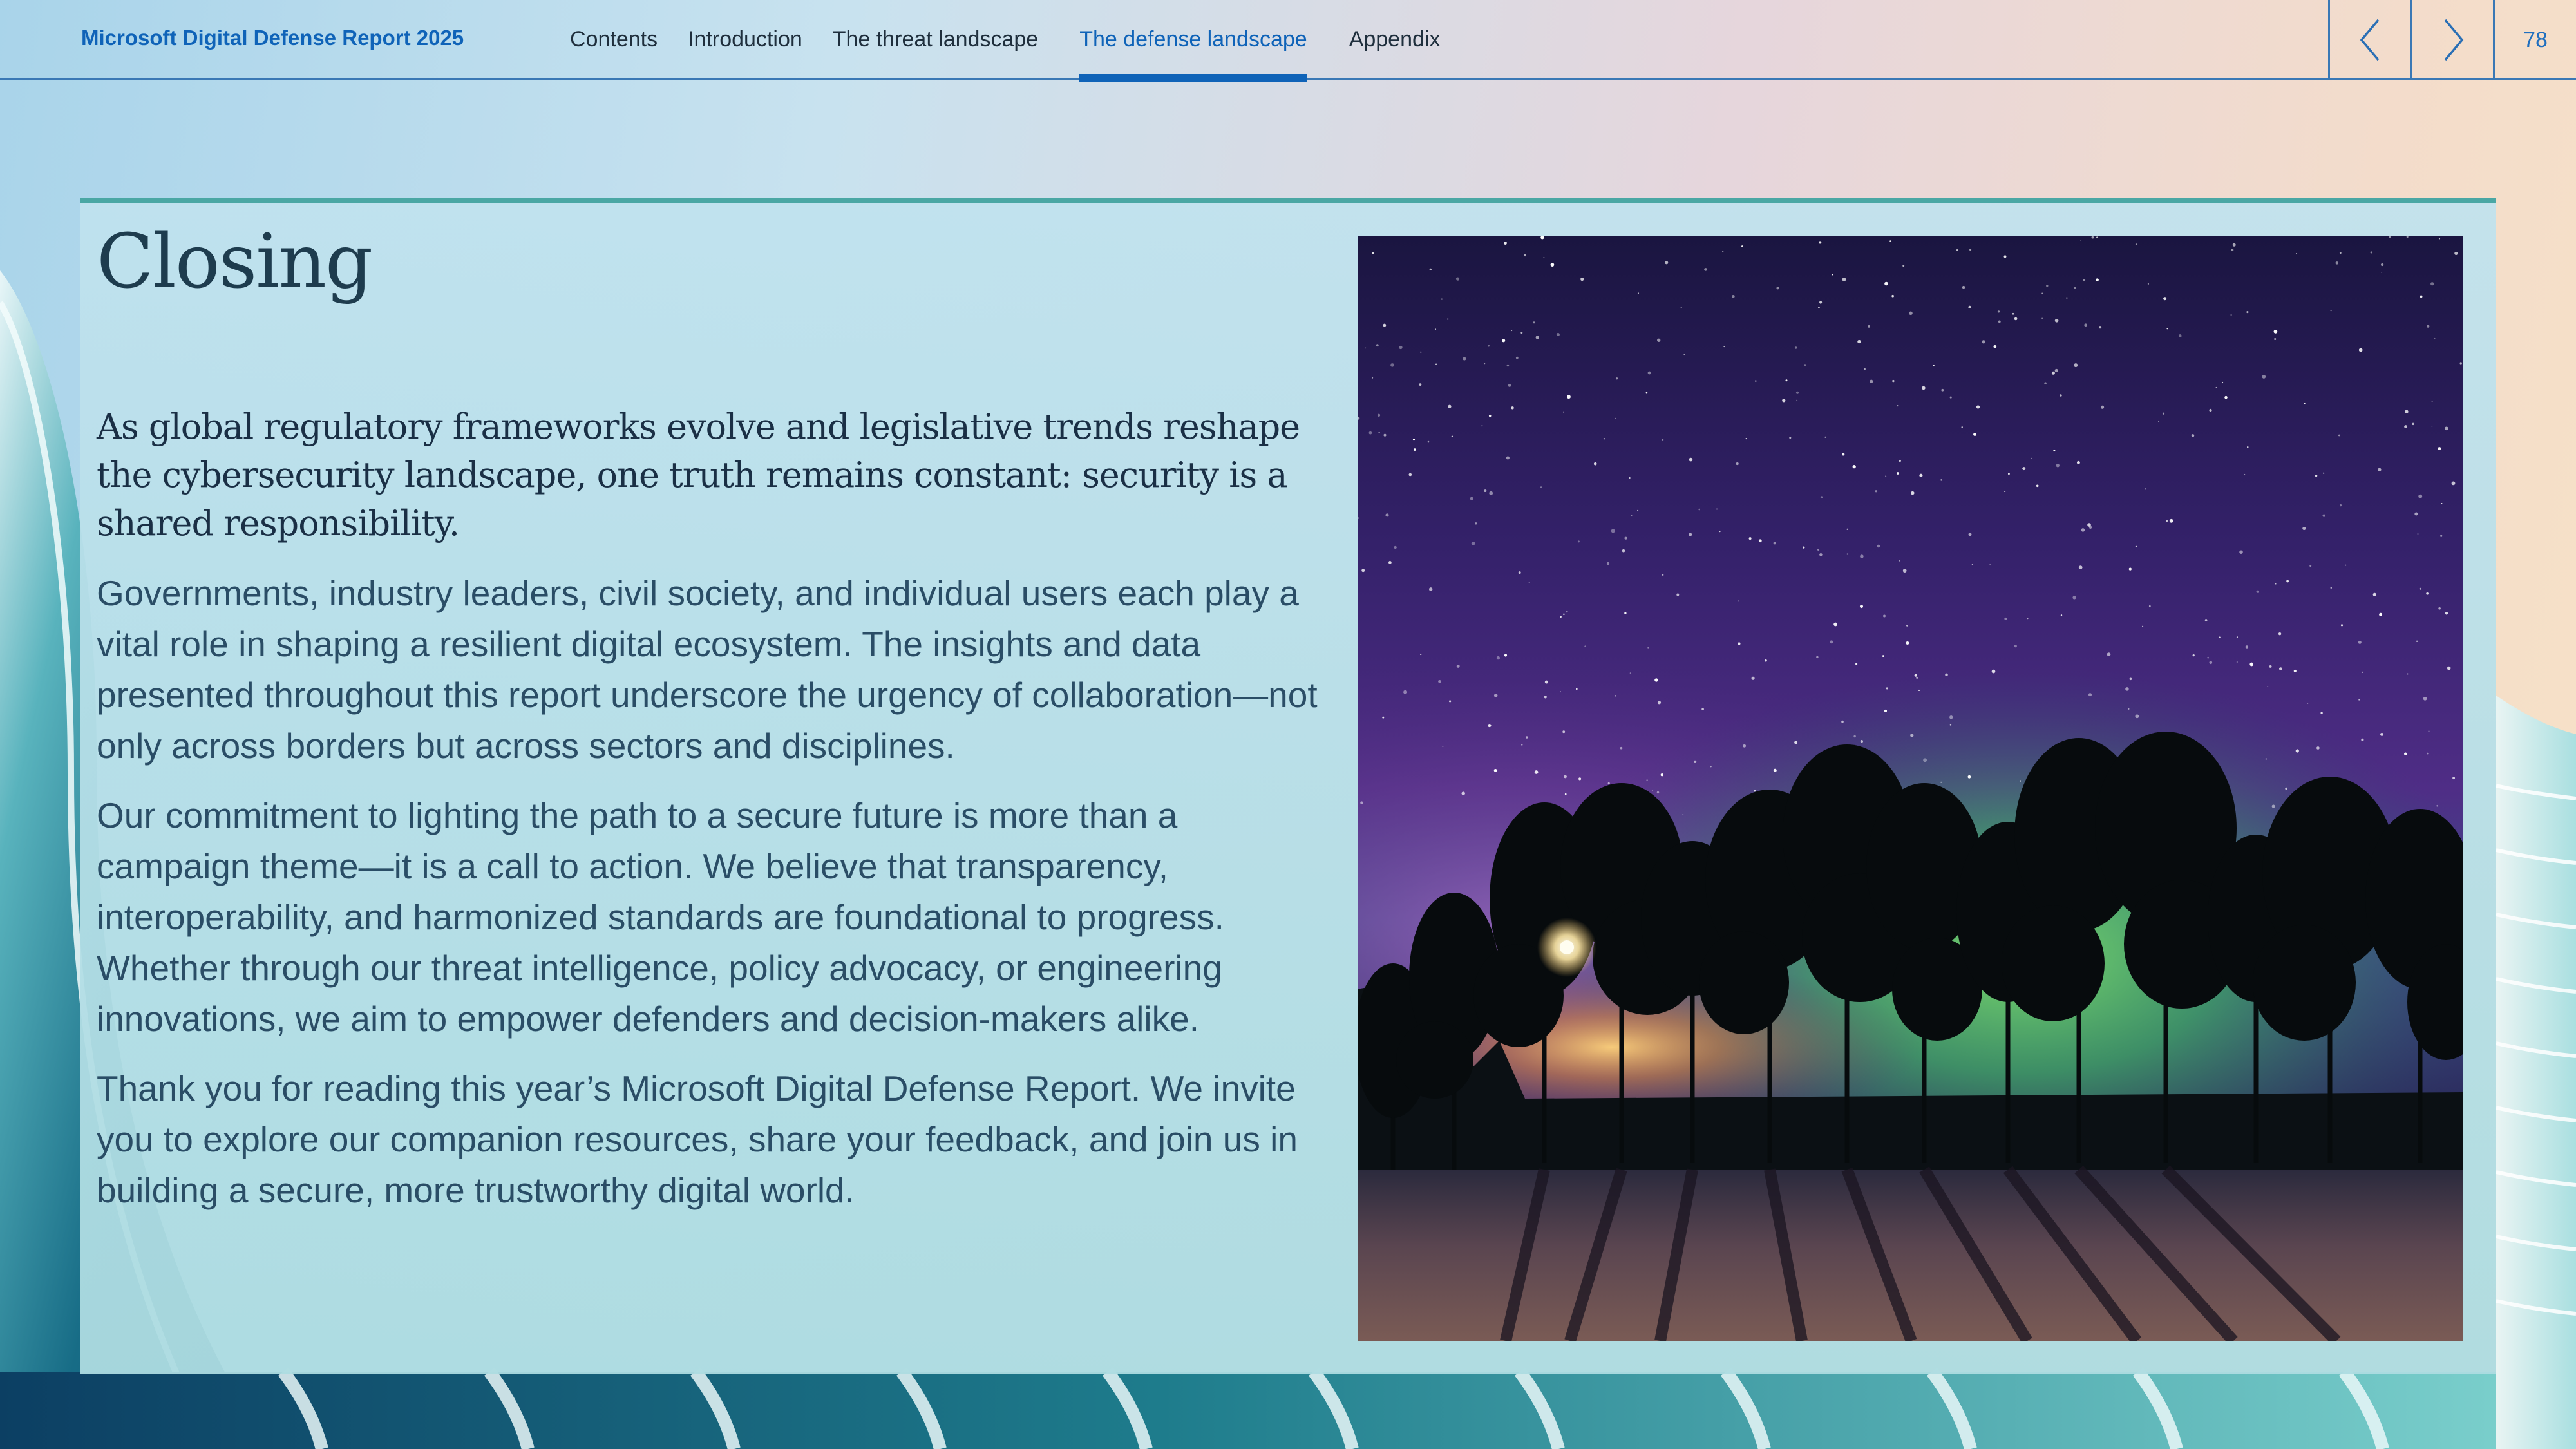 Image resolution: width=2576 pixels, height=1449 pixels. Describe the element at coordinates (936, 40) in the screenshot. I see `nav-item-threat-landscape: The threat landscape` at that location.